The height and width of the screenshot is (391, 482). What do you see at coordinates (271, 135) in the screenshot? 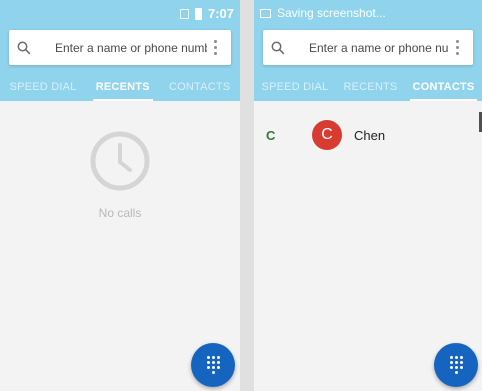
I see `section-header: C` at bounding box center [271, 135].